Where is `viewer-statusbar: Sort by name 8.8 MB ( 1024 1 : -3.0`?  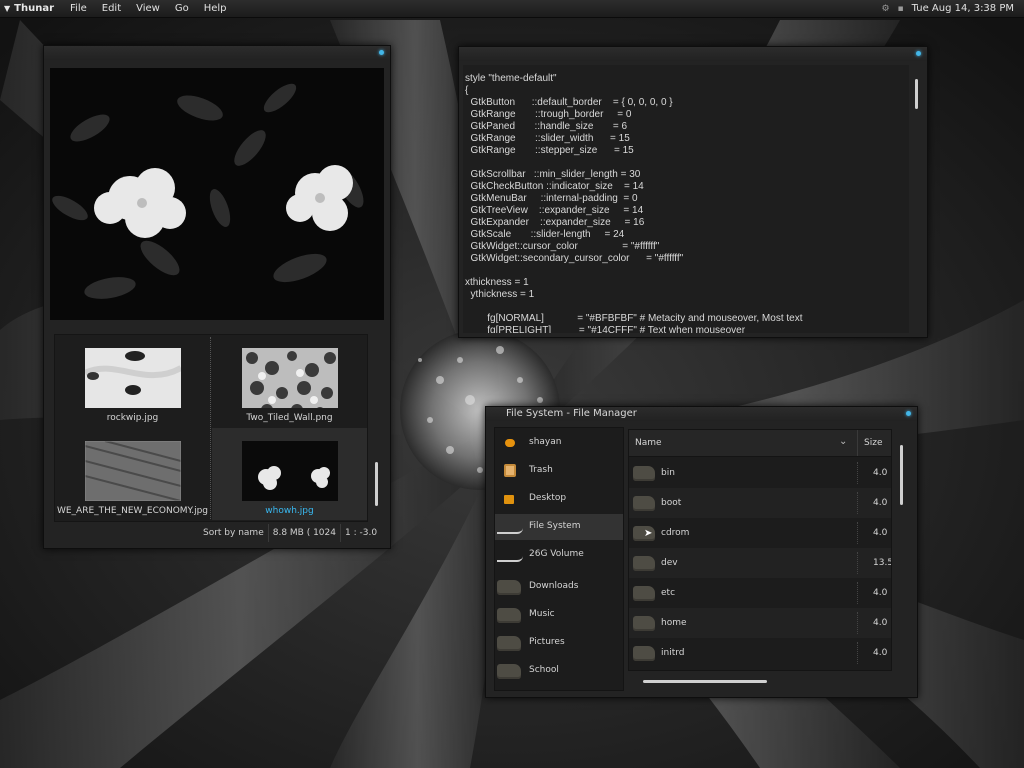 viewer-statusbar: Sort by name 8.8 MB ( 1024 1 : -3.0 is located at coordinates (292, 533).